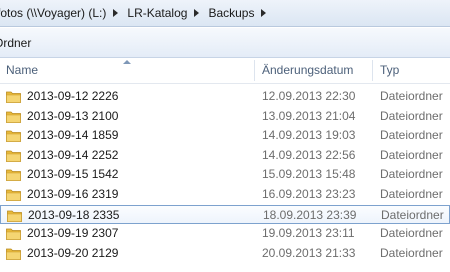  Describe the element at coordinates (389, 70) in the screenshot. I see `column-header-type: Typ` at that location.